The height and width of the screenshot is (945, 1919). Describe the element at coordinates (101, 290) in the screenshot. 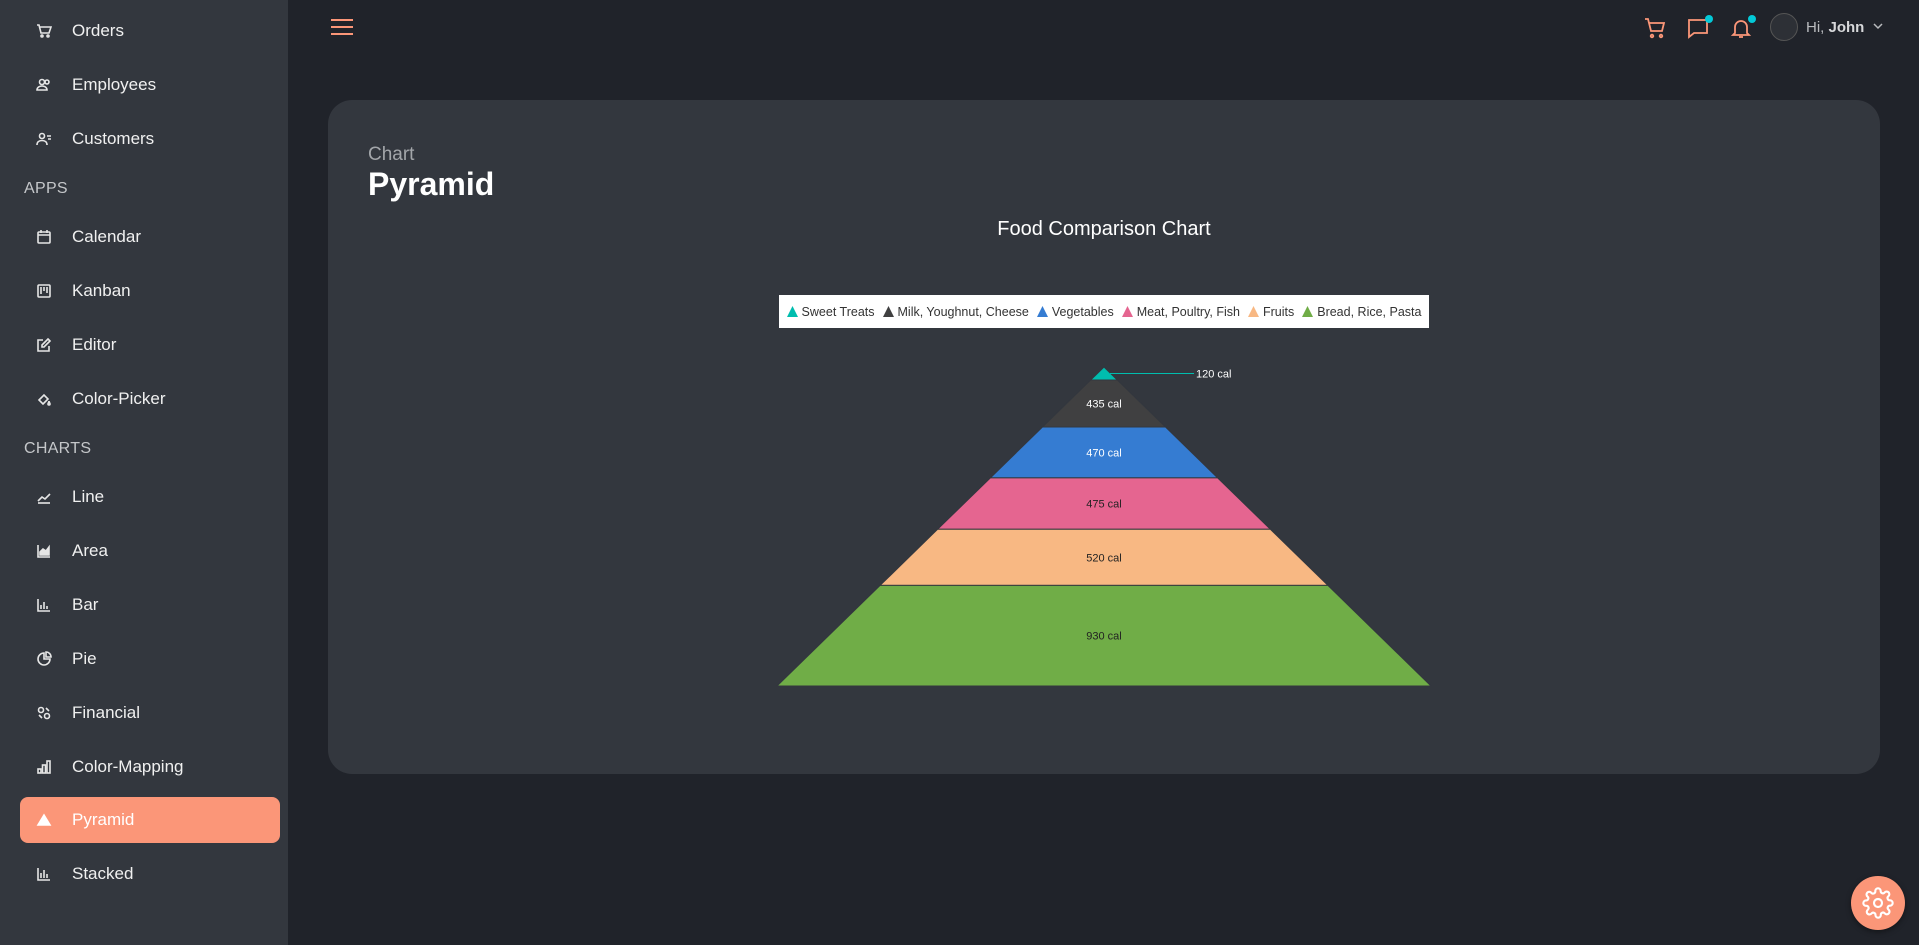

I see `sidebar-item-label: Kanban` at that location.